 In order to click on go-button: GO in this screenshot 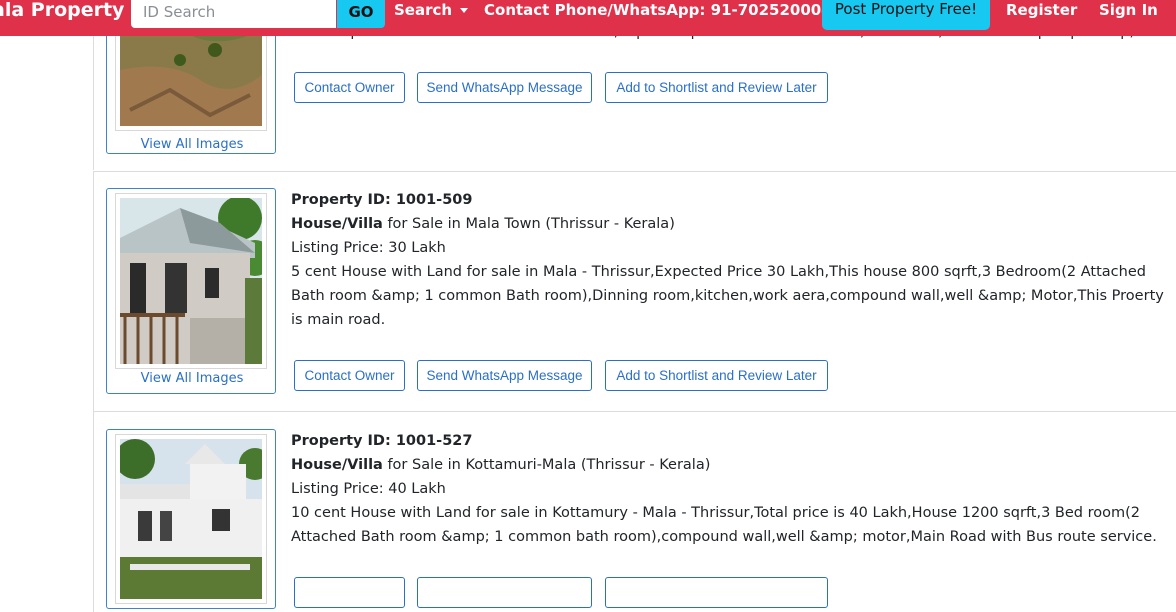, I will do `click(361, 14)`.